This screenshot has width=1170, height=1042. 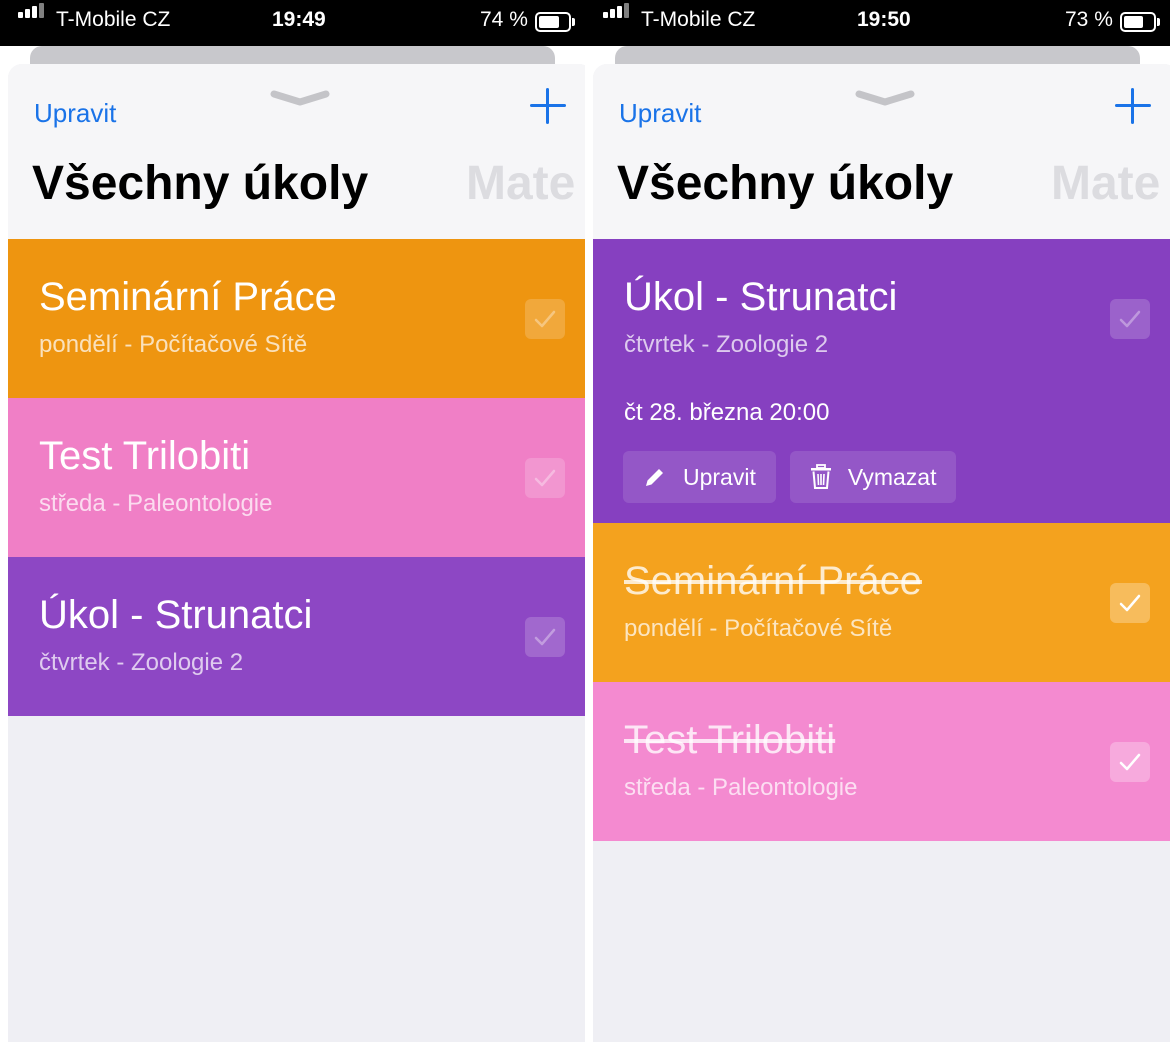 I want to click on status-bar: T-Mobile CZ 19:50 73 %, so click(x=877, y=23).